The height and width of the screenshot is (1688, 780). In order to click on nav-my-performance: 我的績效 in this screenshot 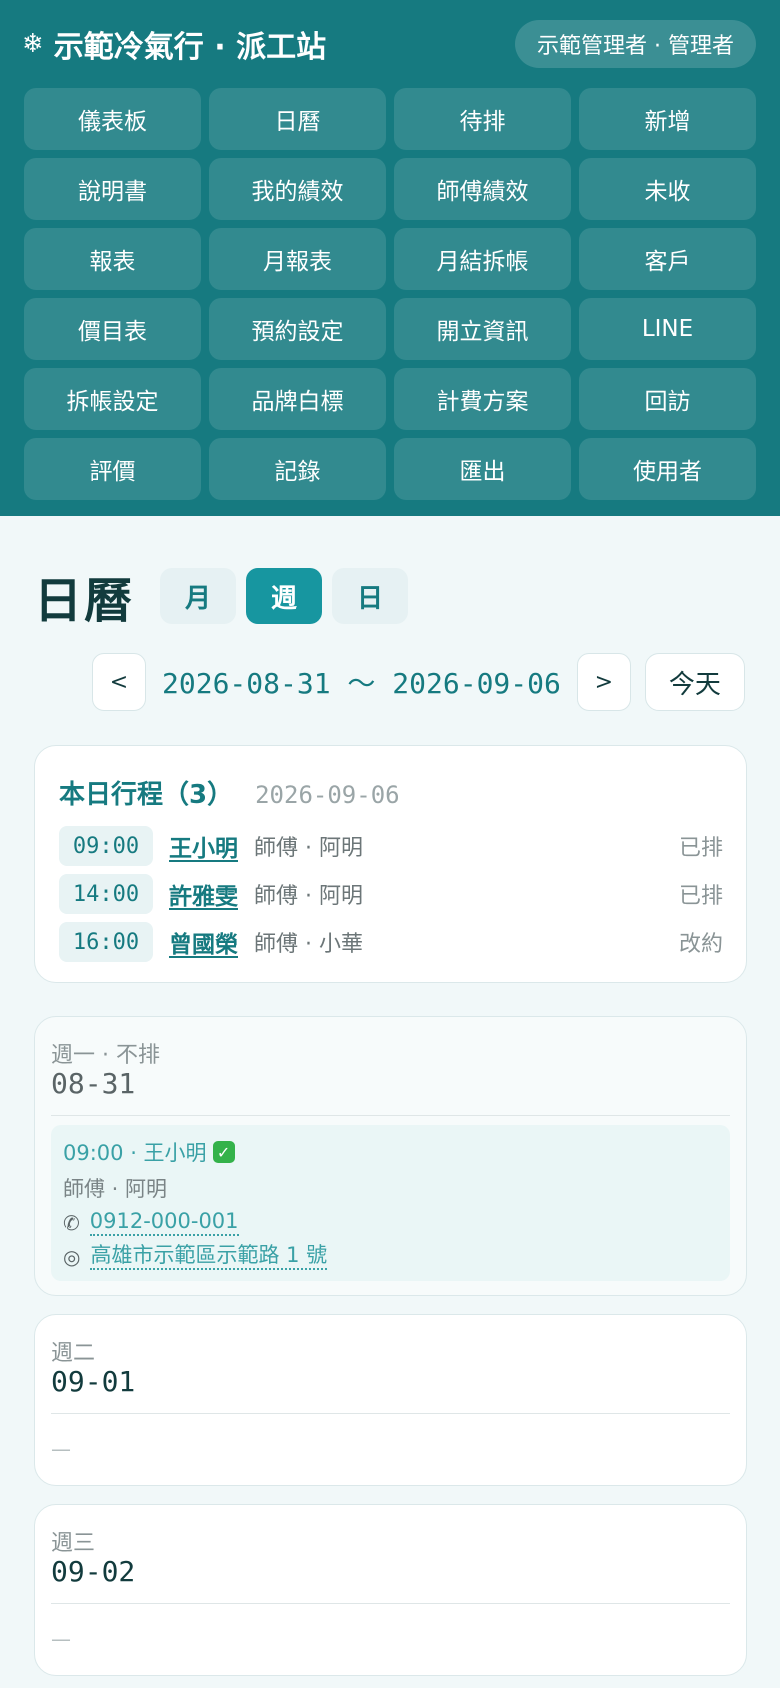, I will do `click(297, 189)`.